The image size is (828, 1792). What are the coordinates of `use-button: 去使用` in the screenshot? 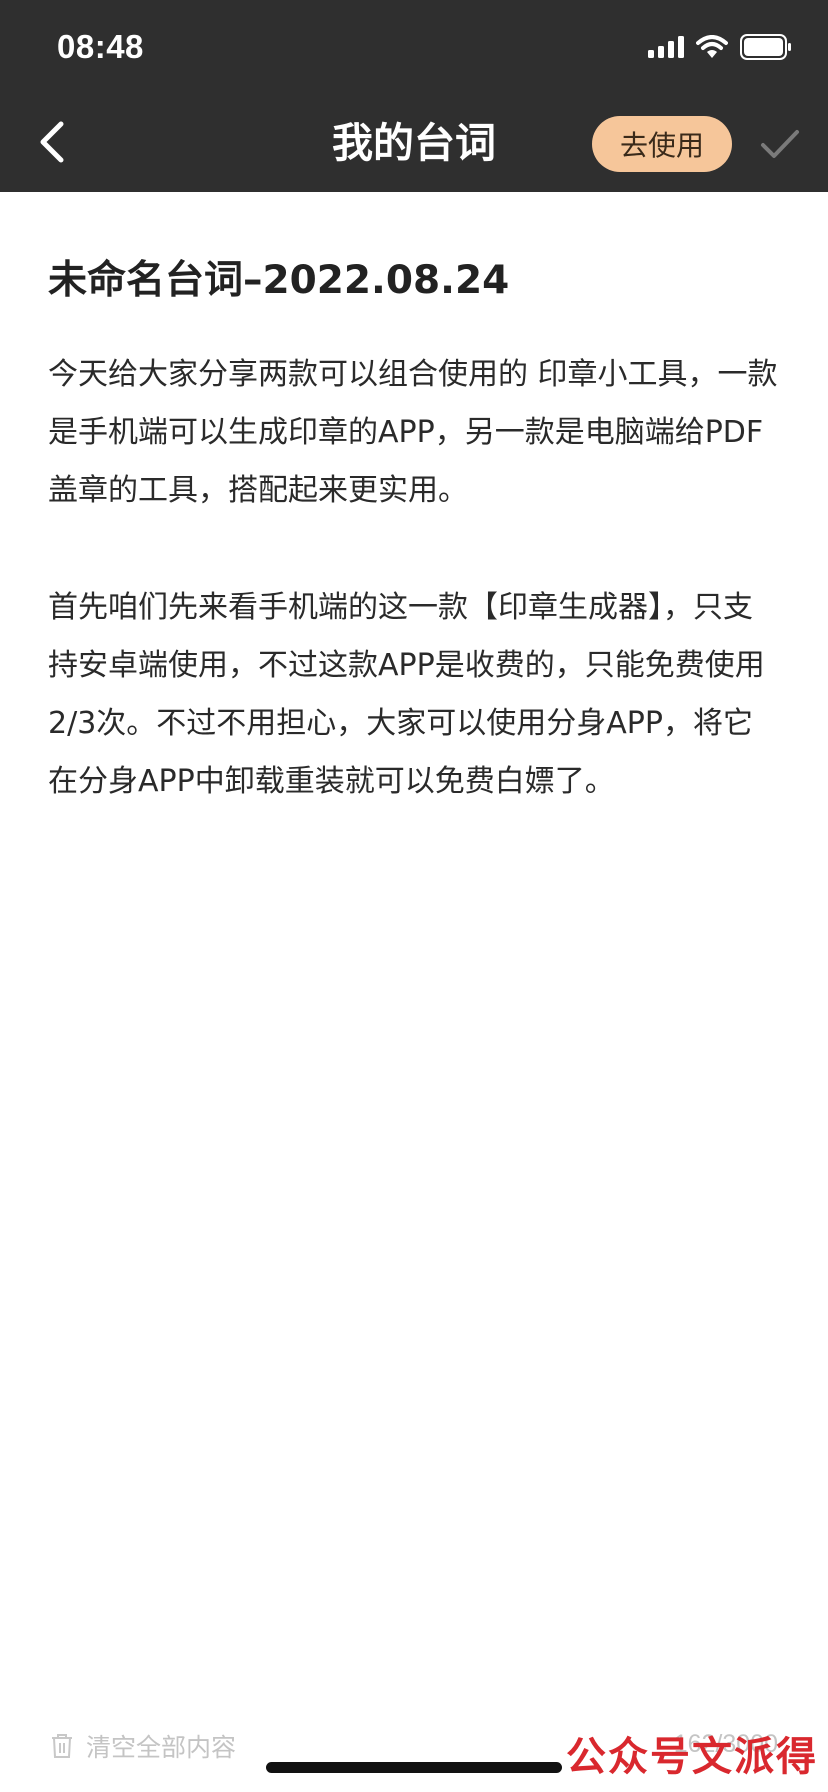 It's located at (662, 144).